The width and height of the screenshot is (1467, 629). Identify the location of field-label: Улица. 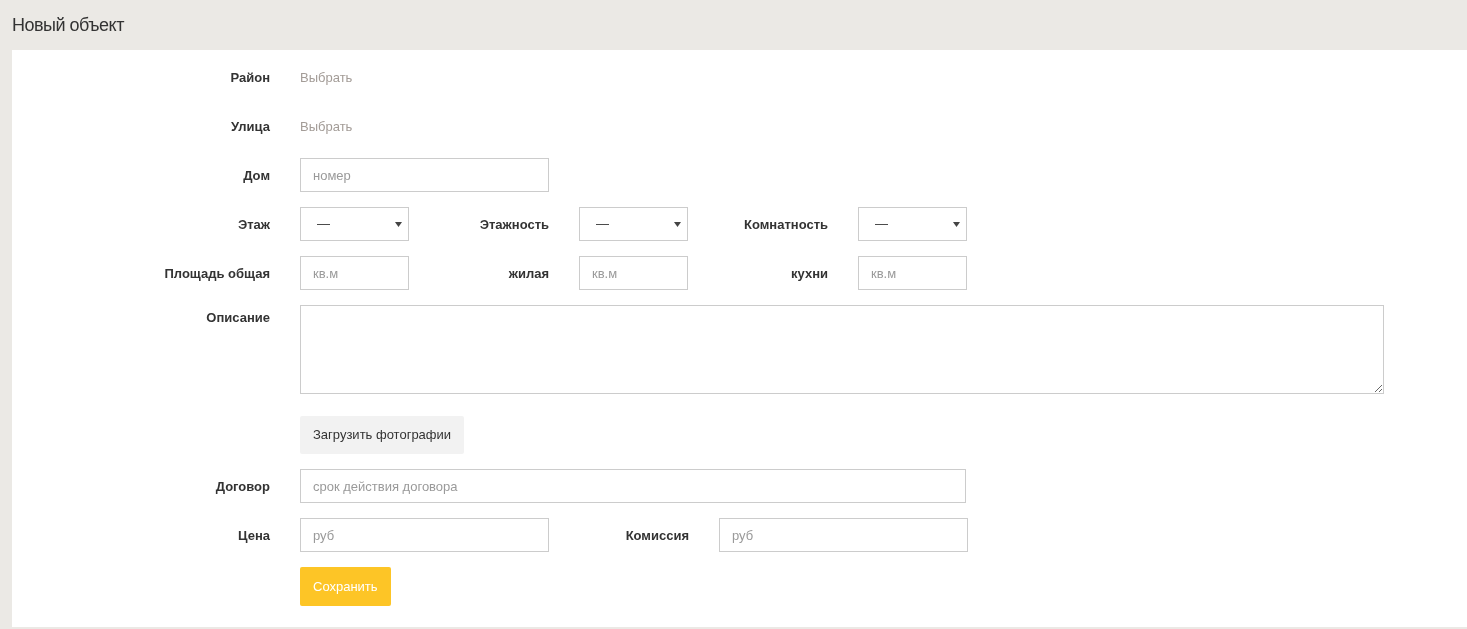
(250, 126).